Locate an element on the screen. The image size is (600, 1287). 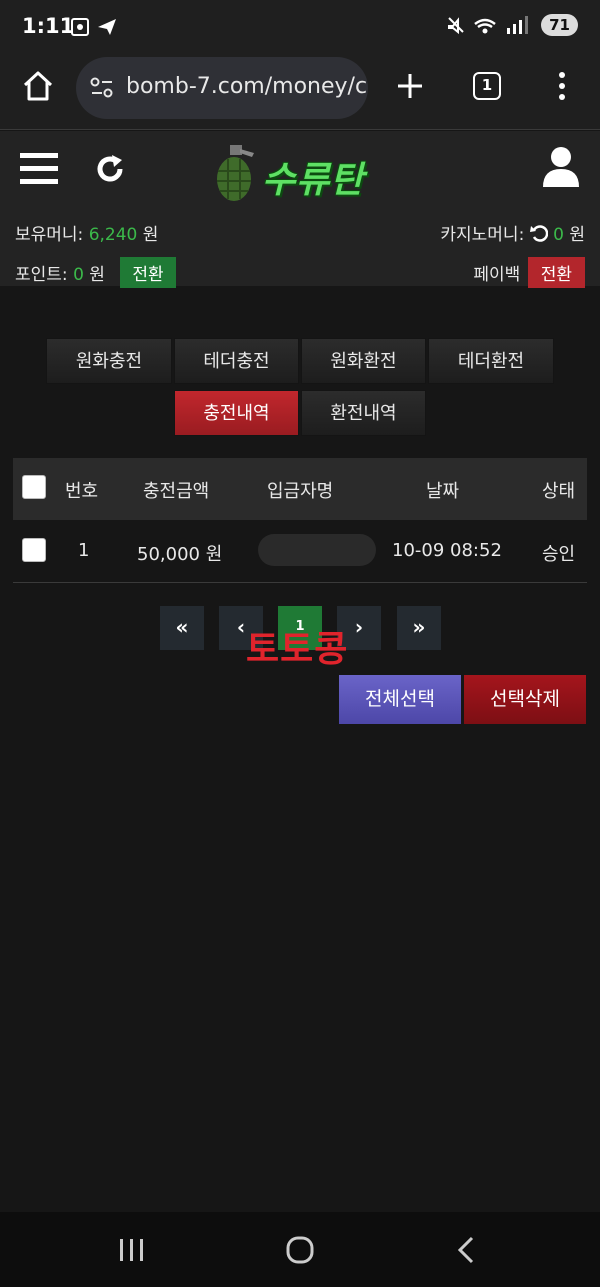
site-settings-icon is located at coordinates (102, 88).